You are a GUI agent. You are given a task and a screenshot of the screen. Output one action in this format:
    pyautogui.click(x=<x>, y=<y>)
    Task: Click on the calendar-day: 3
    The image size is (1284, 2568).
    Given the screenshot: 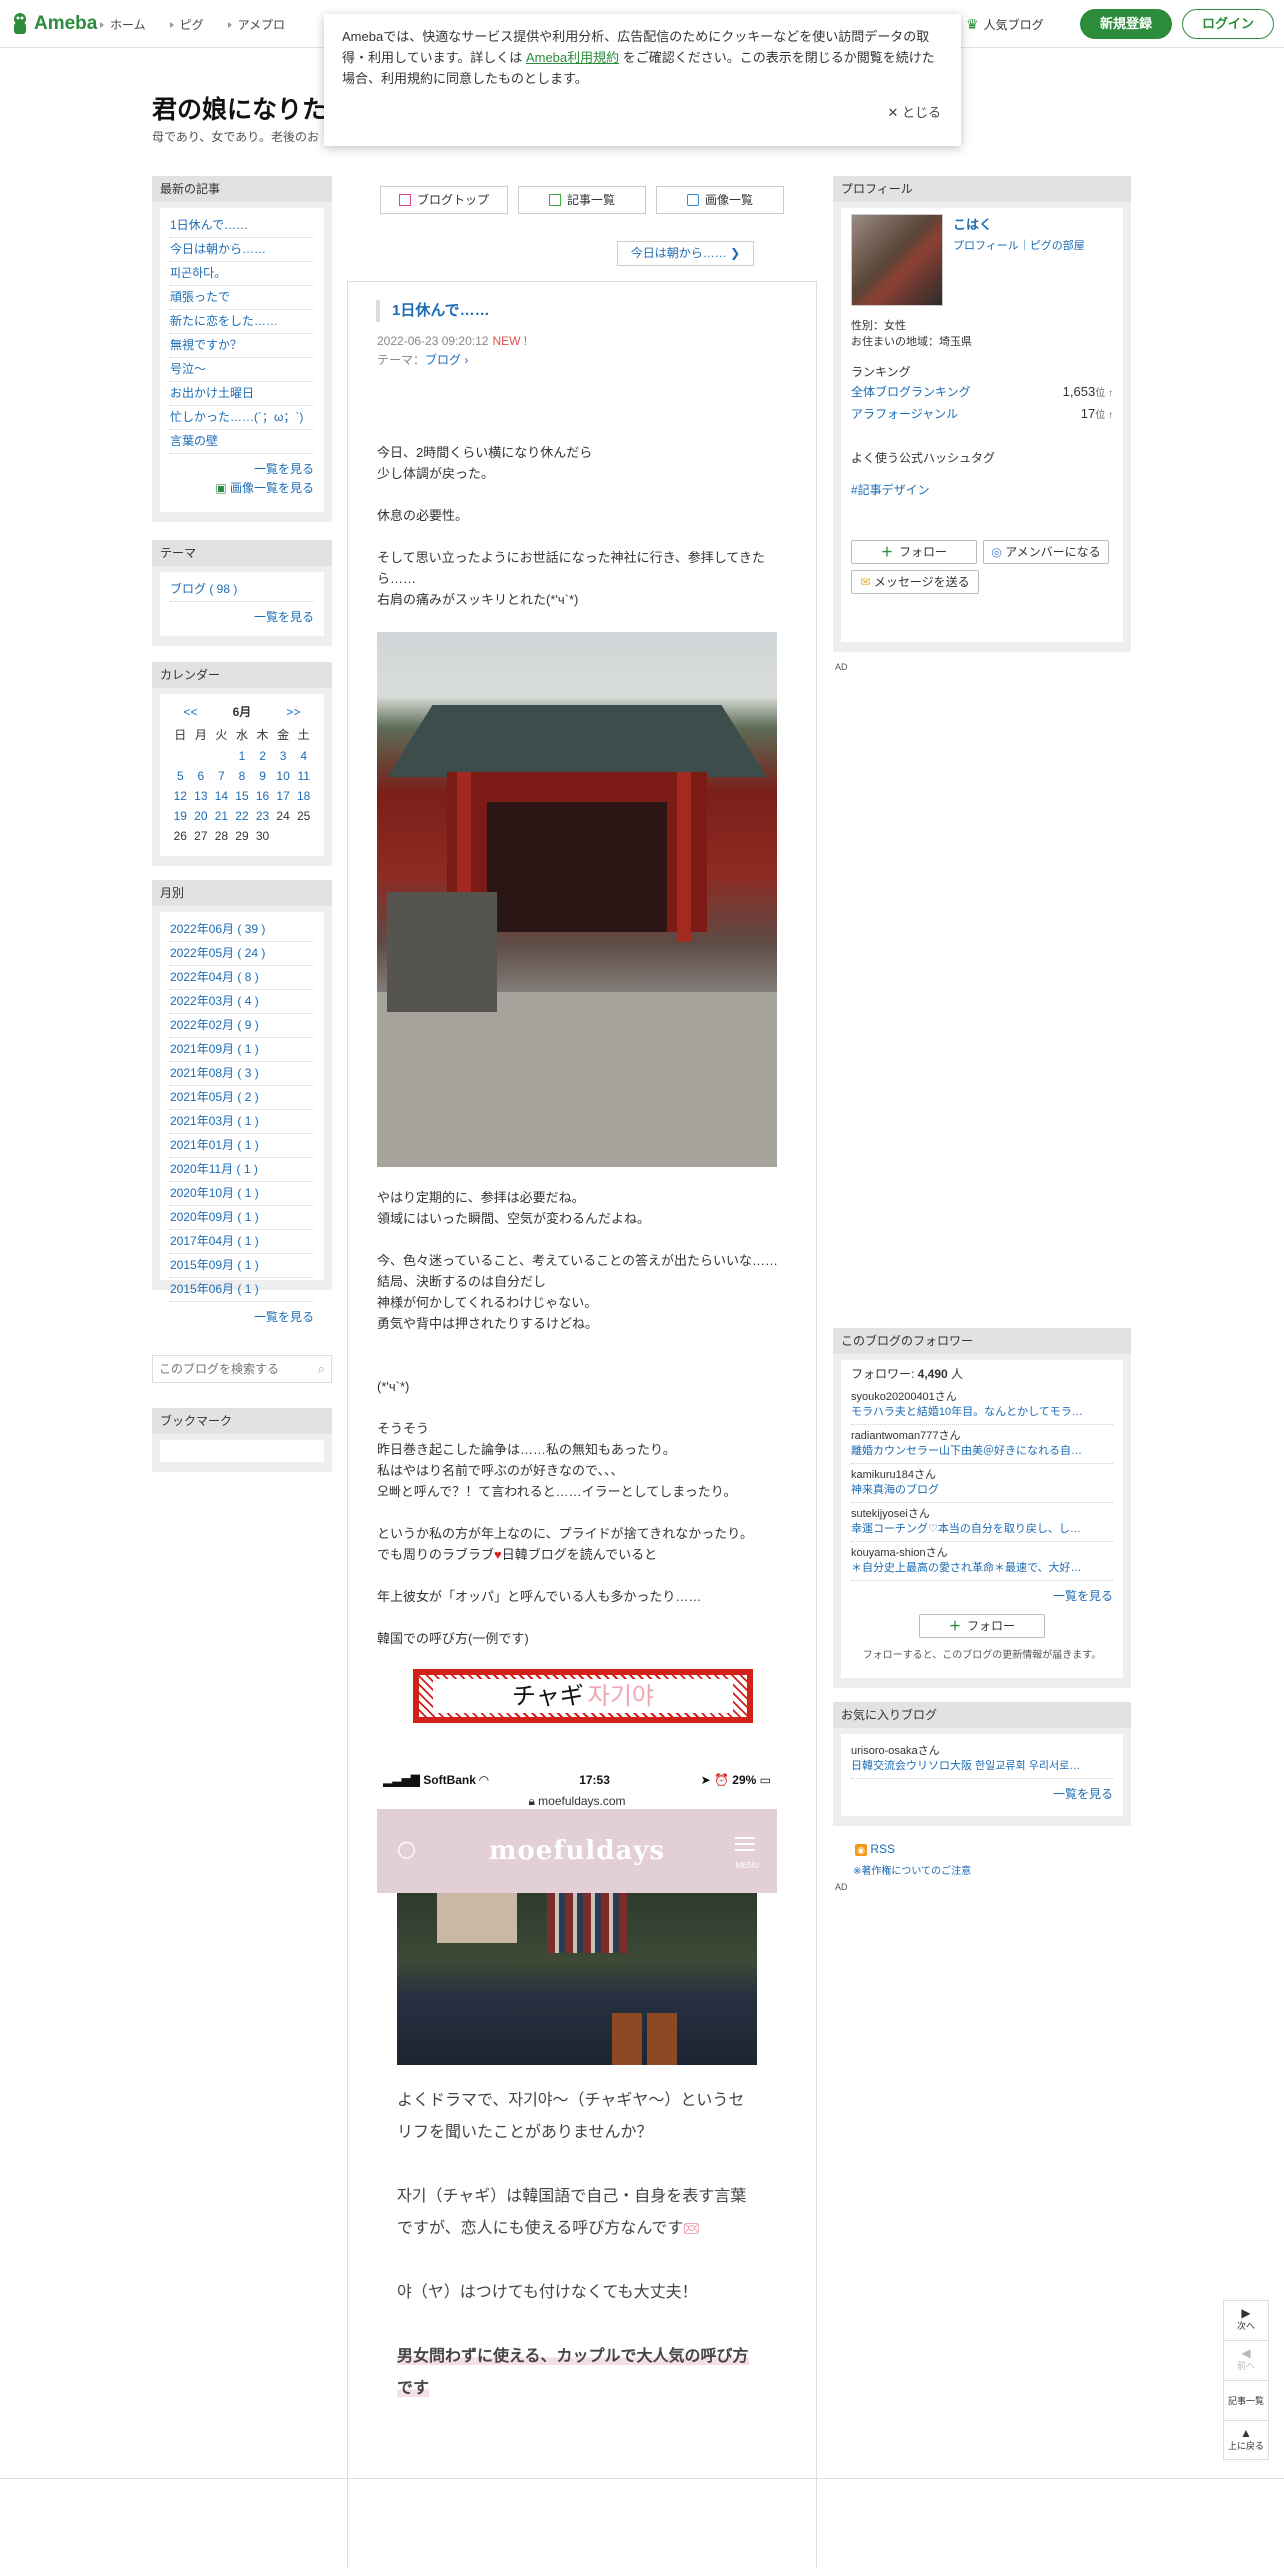 What is the action you would take?
    pyautogui.click(x=283, y=756)
    